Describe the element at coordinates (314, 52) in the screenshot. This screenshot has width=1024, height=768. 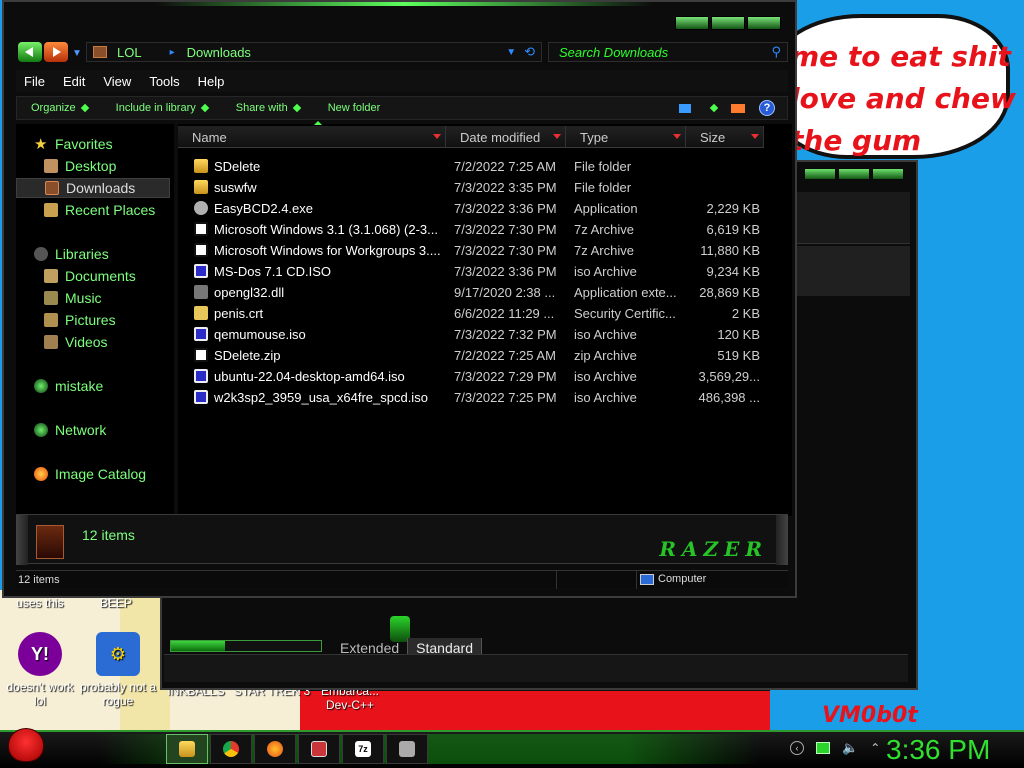
I see `address-bar: LOL ▸ Downloads ▼ ⟲` at that location.